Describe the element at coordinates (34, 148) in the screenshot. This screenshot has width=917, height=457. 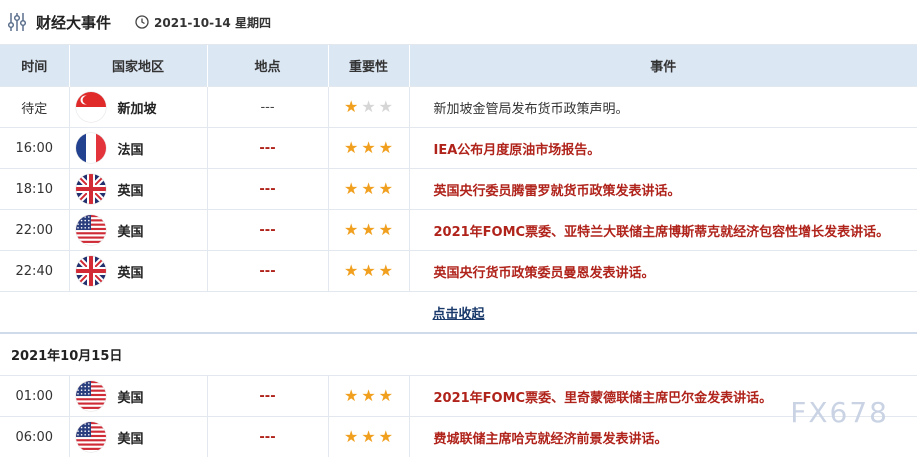
I see `event-time: 16:00` at that location.